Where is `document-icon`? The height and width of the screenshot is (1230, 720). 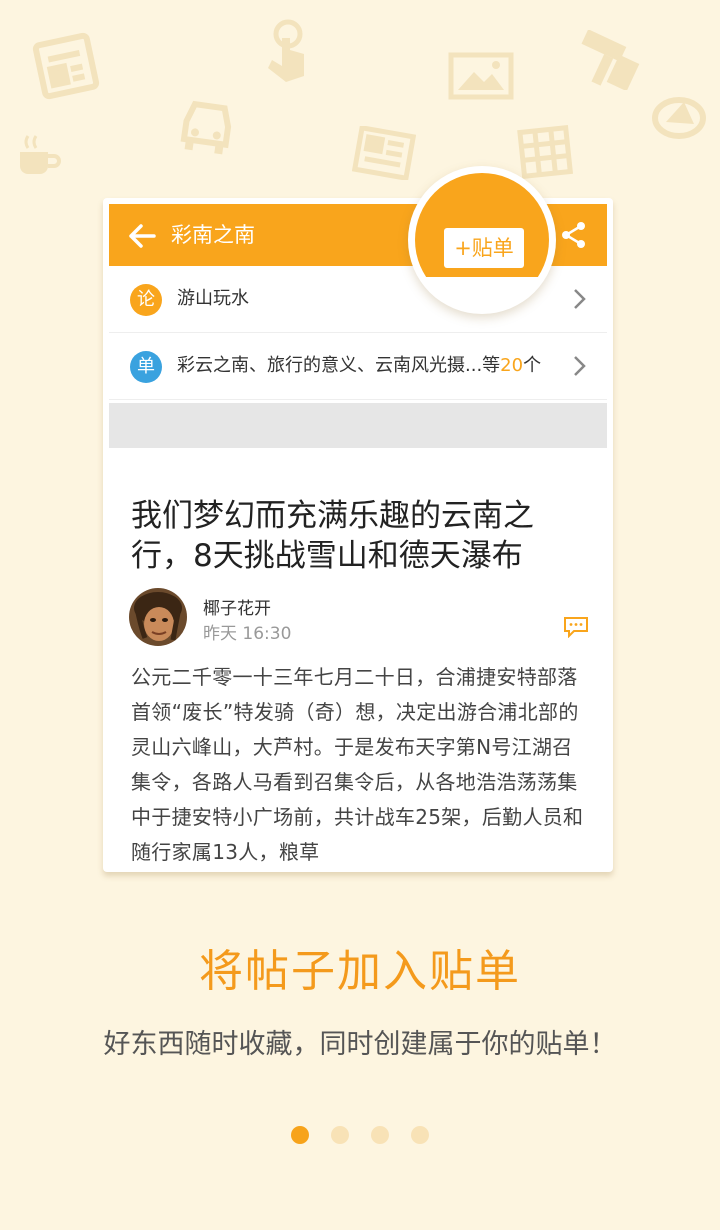
document-icon is located at coordinates (384, 153).